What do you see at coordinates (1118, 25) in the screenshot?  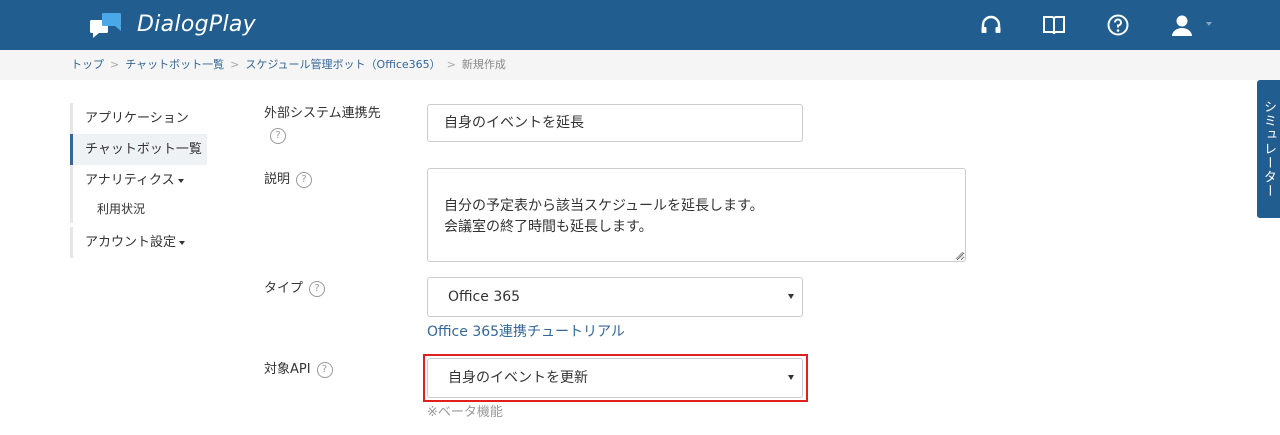 I see `help-circle-icon` at bounding box center [1118, 25].